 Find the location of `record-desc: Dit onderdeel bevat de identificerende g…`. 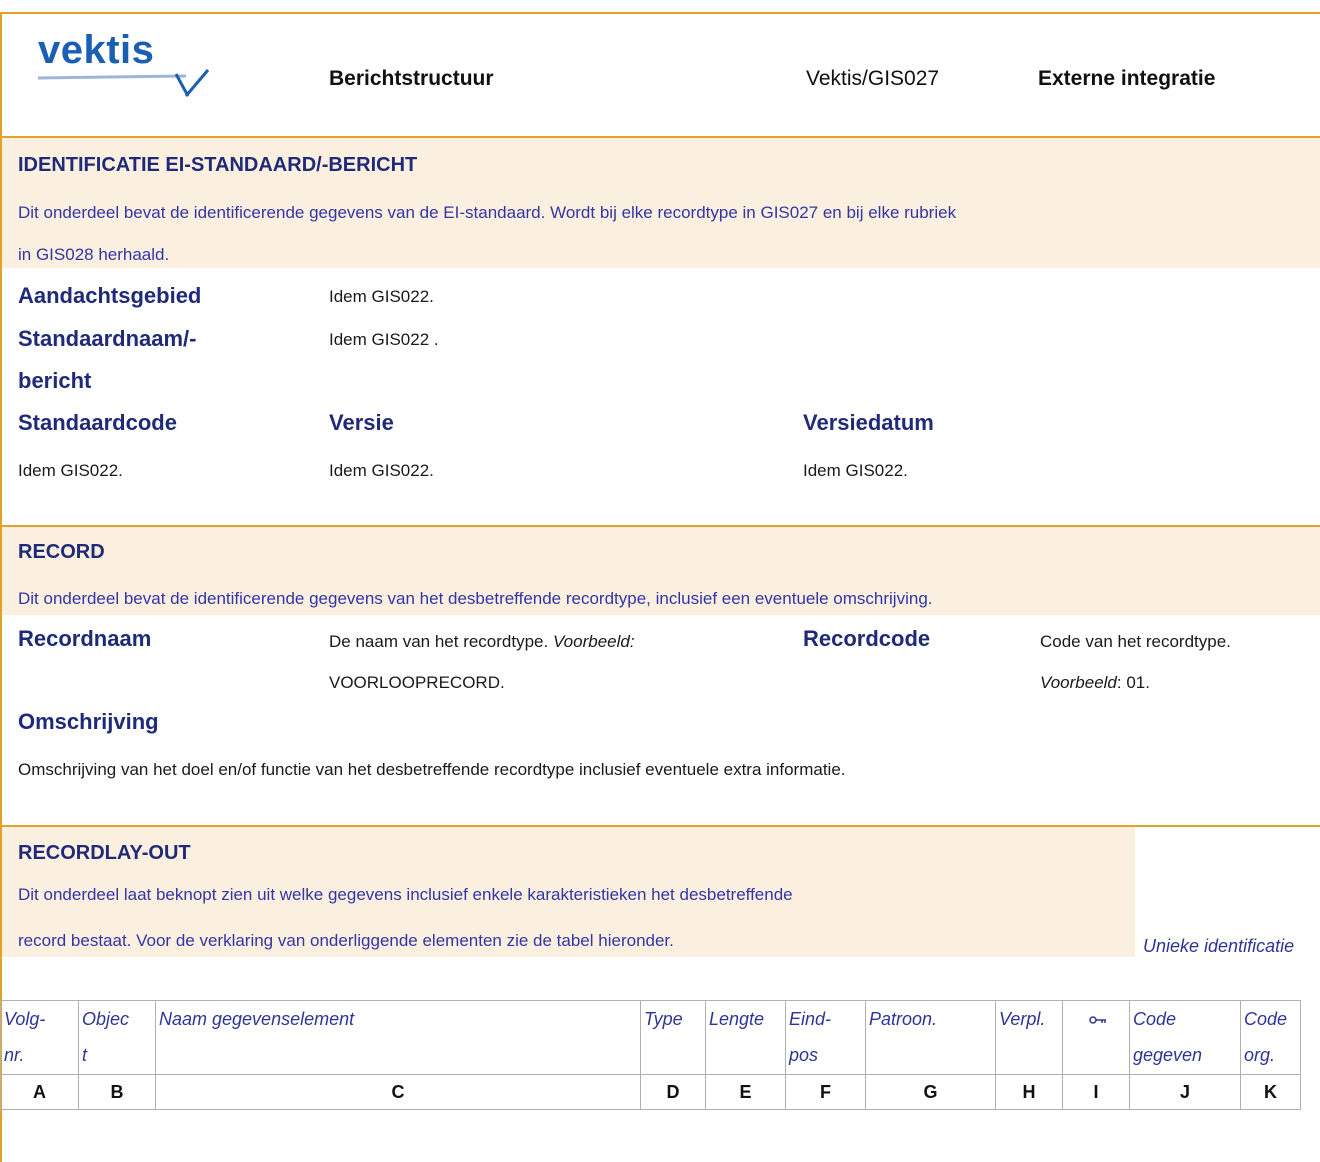

record-desc: Dit onderdeel bevat de identificerende g… is located at coordinates (475, 598).